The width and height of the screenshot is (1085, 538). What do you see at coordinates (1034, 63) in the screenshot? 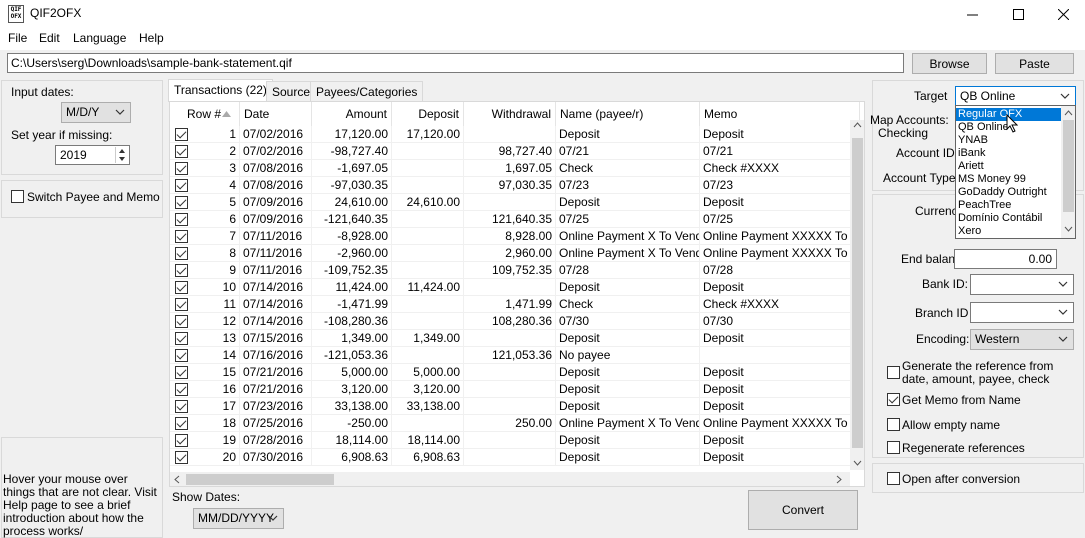
I see `paste-button: Paste` at bounding box center [1034, 63].